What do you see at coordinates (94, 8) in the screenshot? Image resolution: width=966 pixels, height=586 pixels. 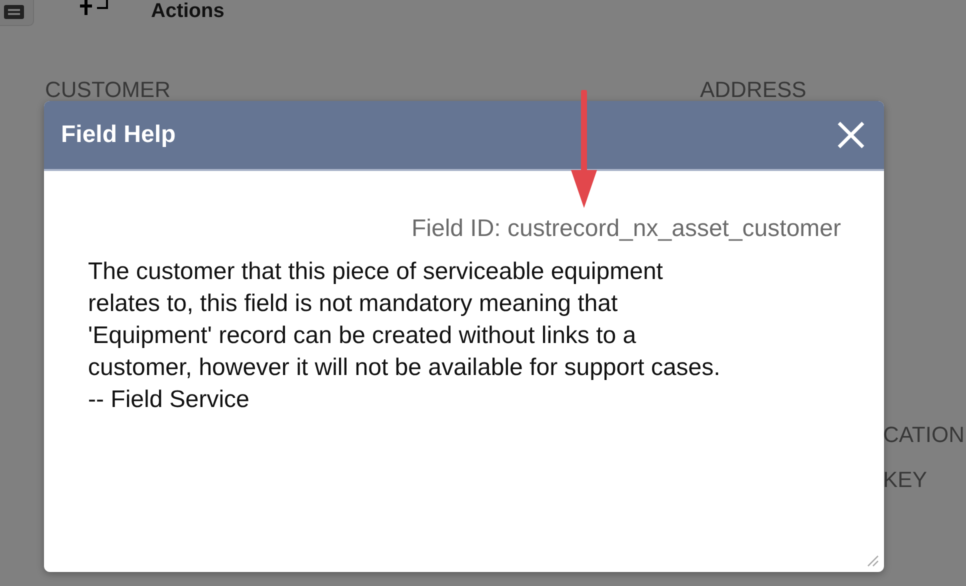 I see `add-icon` at bounding box center [94, 8].